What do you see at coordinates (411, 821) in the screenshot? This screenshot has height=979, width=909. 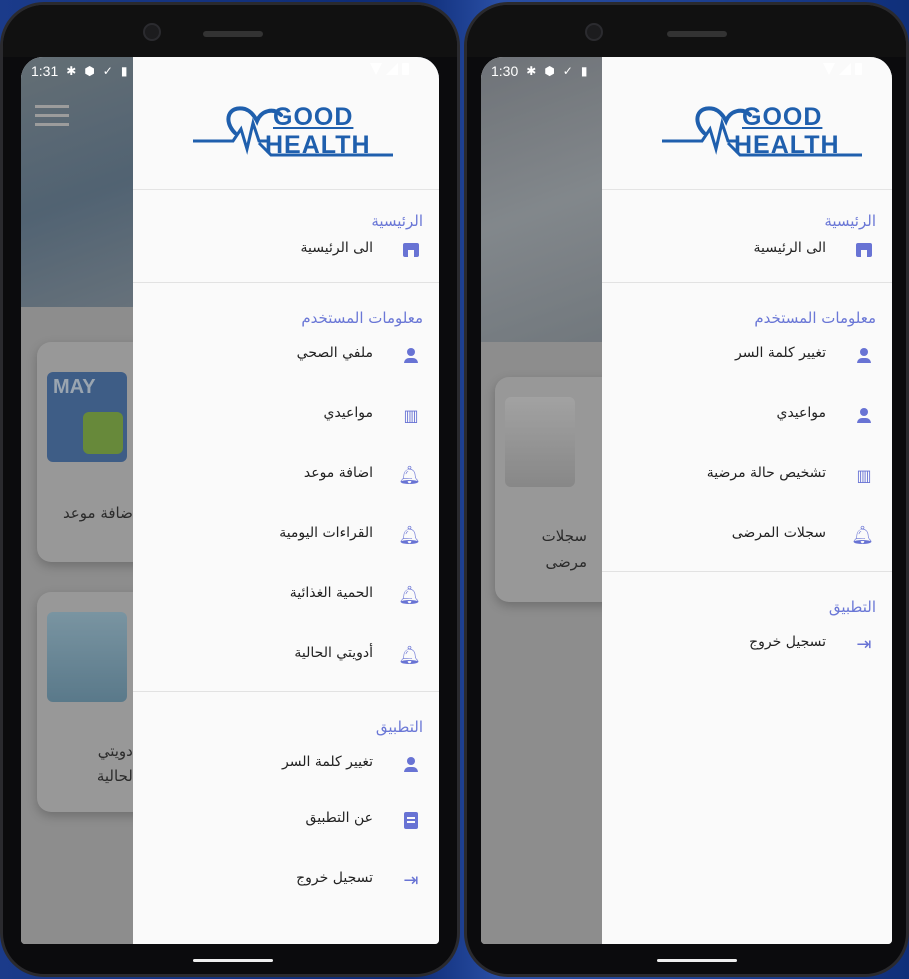 I see `clipboard-icon` at bounding box center [411, 821].